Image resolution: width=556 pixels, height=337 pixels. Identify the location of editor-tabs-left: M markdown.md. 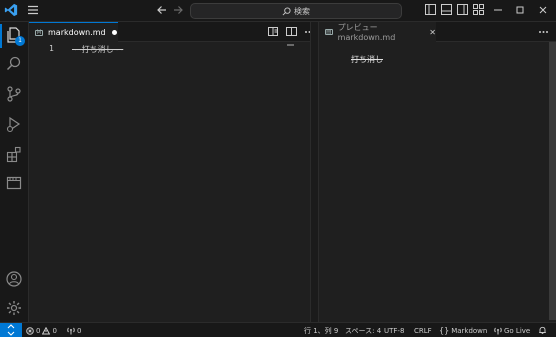
(171, 32).